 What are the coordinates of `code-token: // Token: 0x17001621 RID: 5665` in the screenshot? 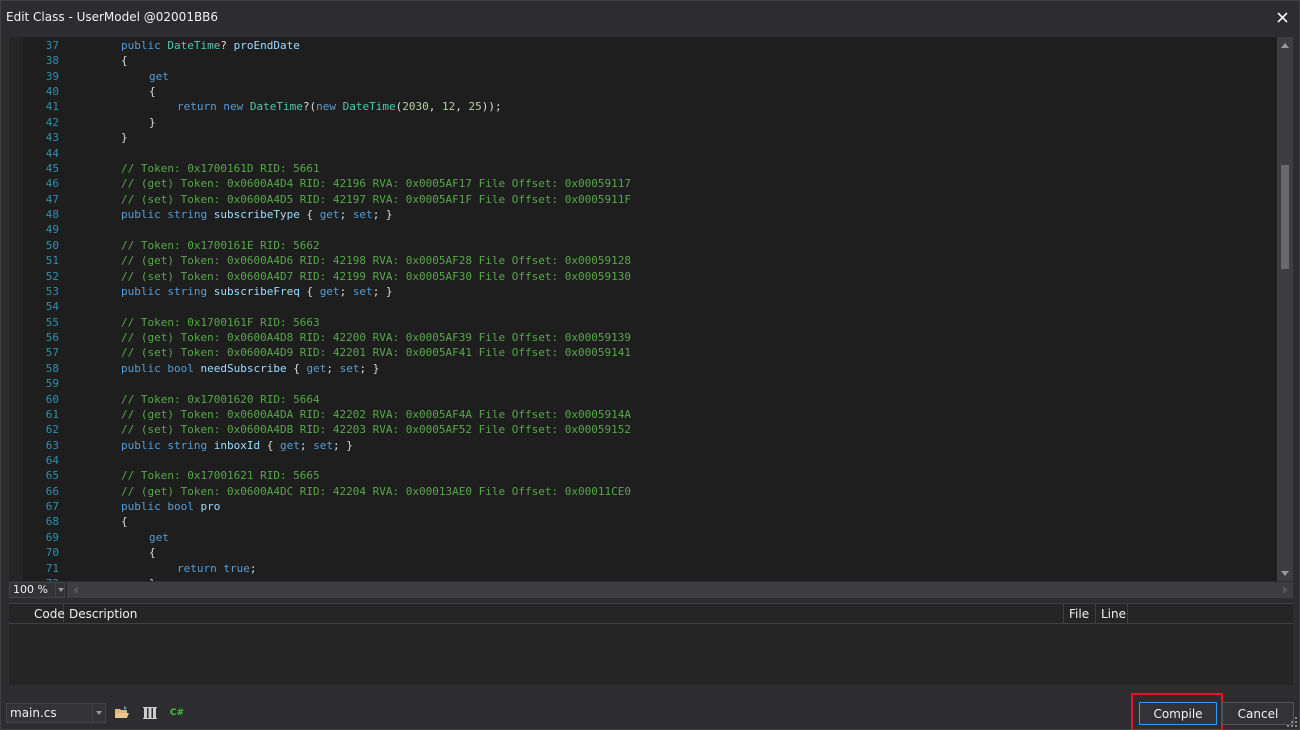 It's located at (220, 476).